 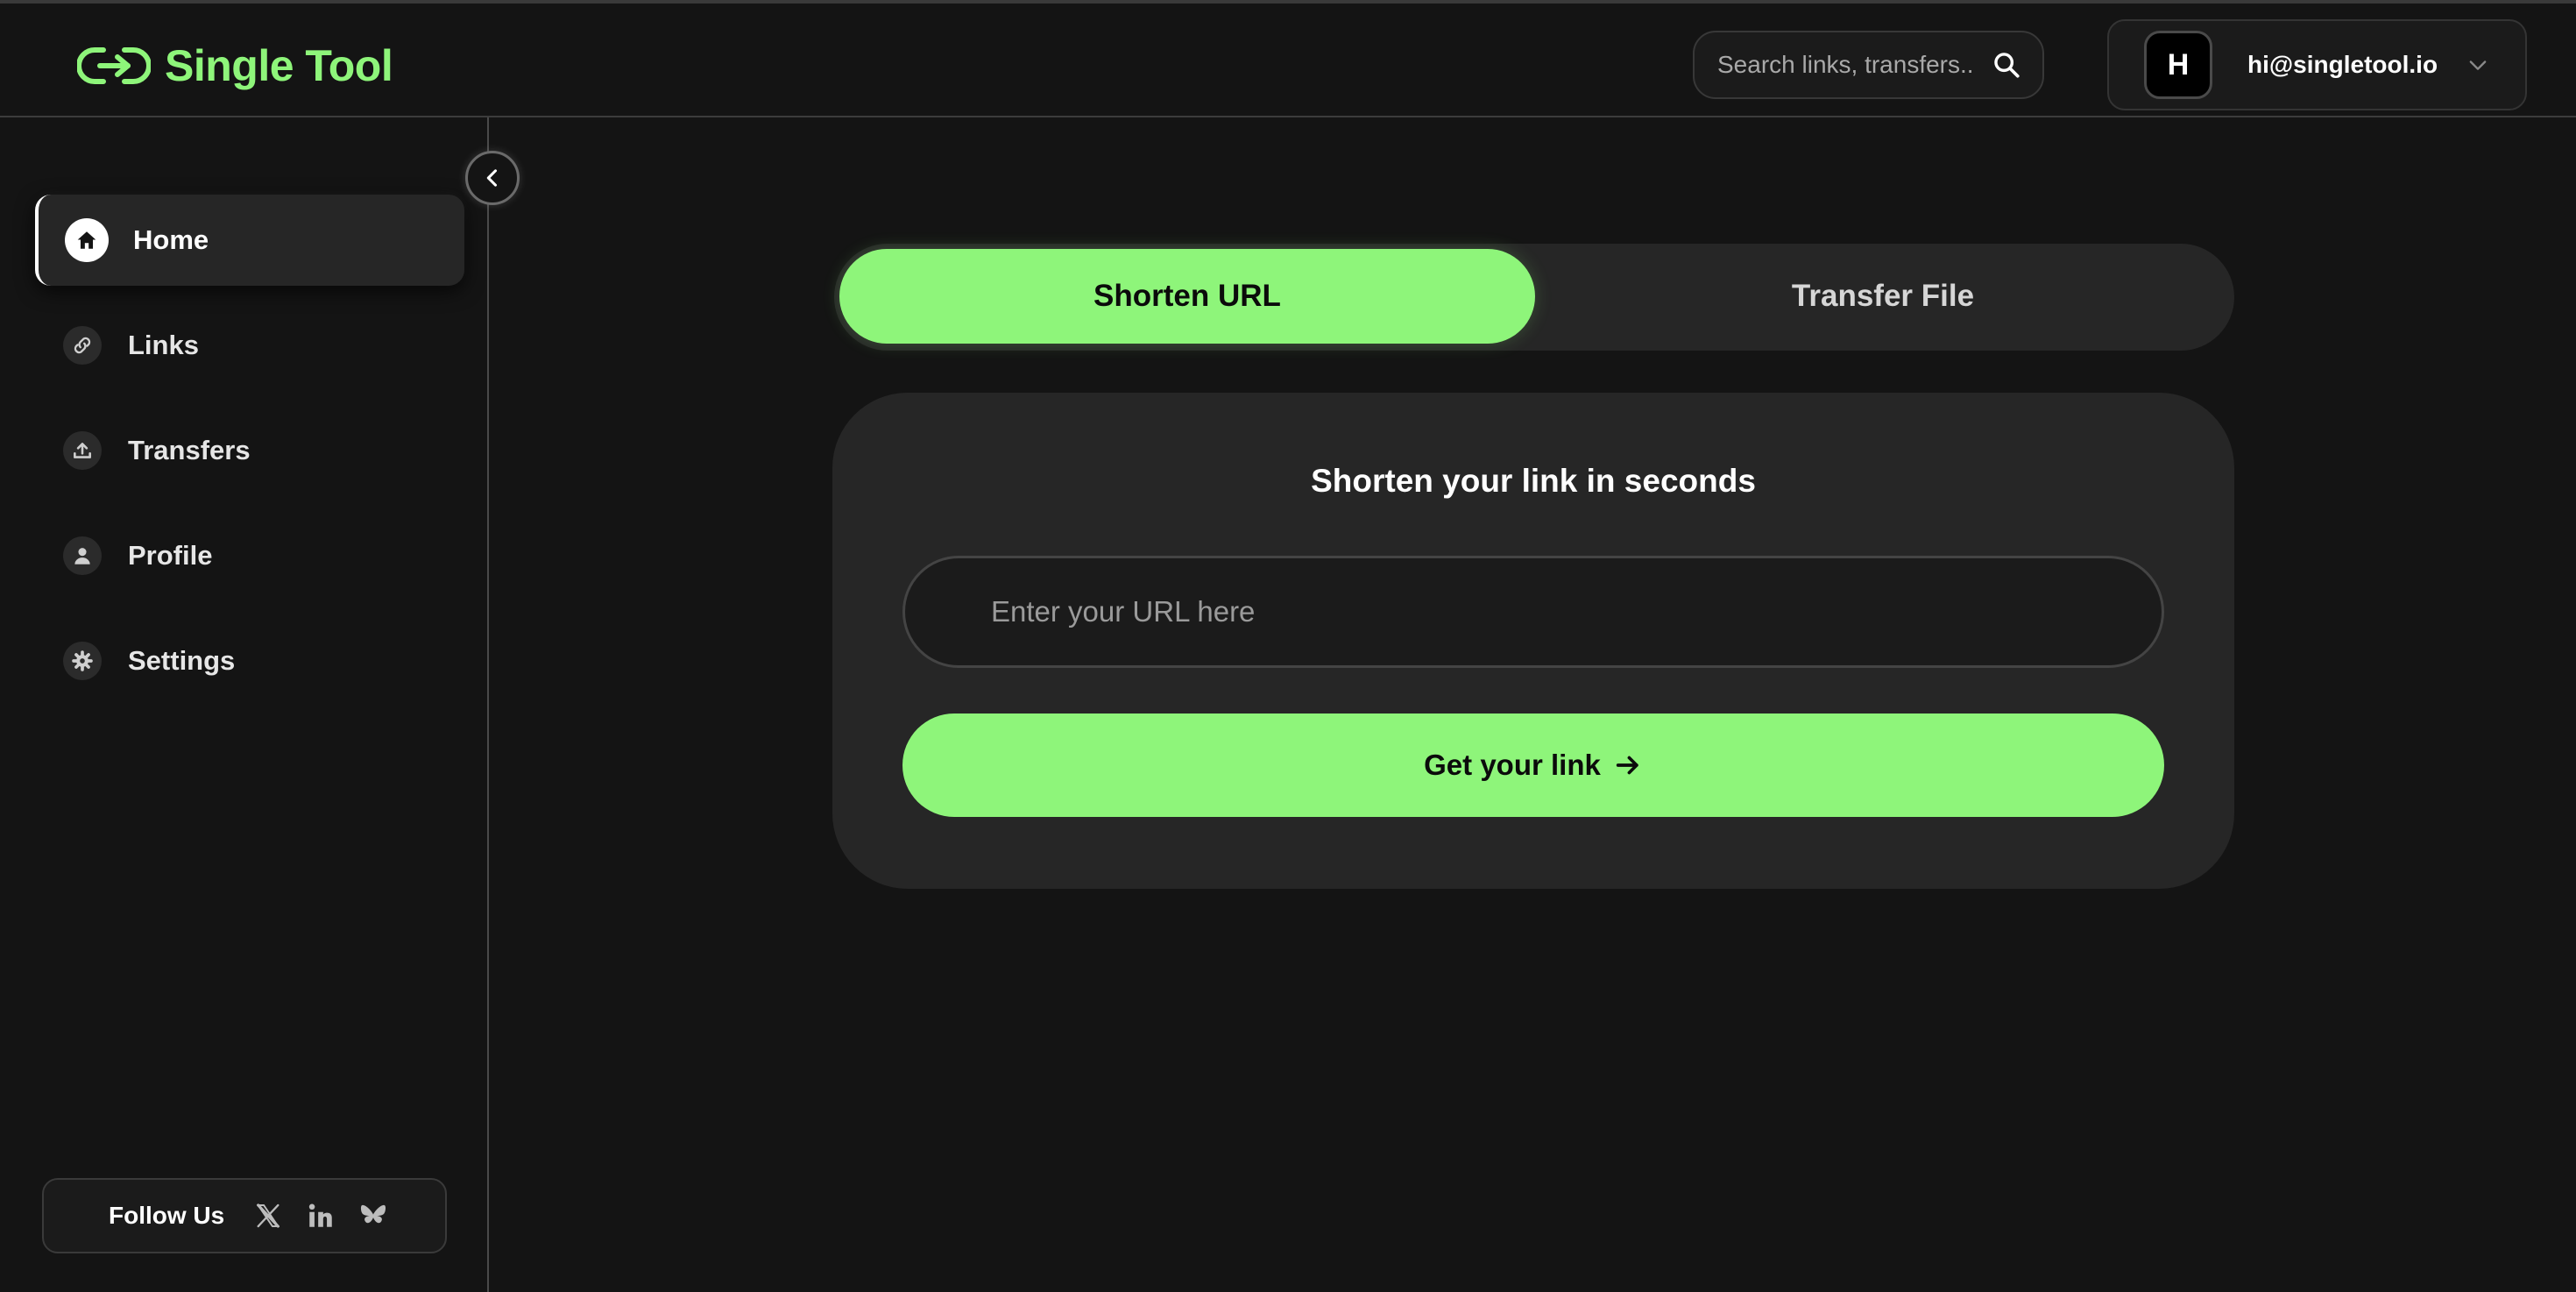 I want to click on sidebar-item-label: Profile, so click(x=170, y=556).